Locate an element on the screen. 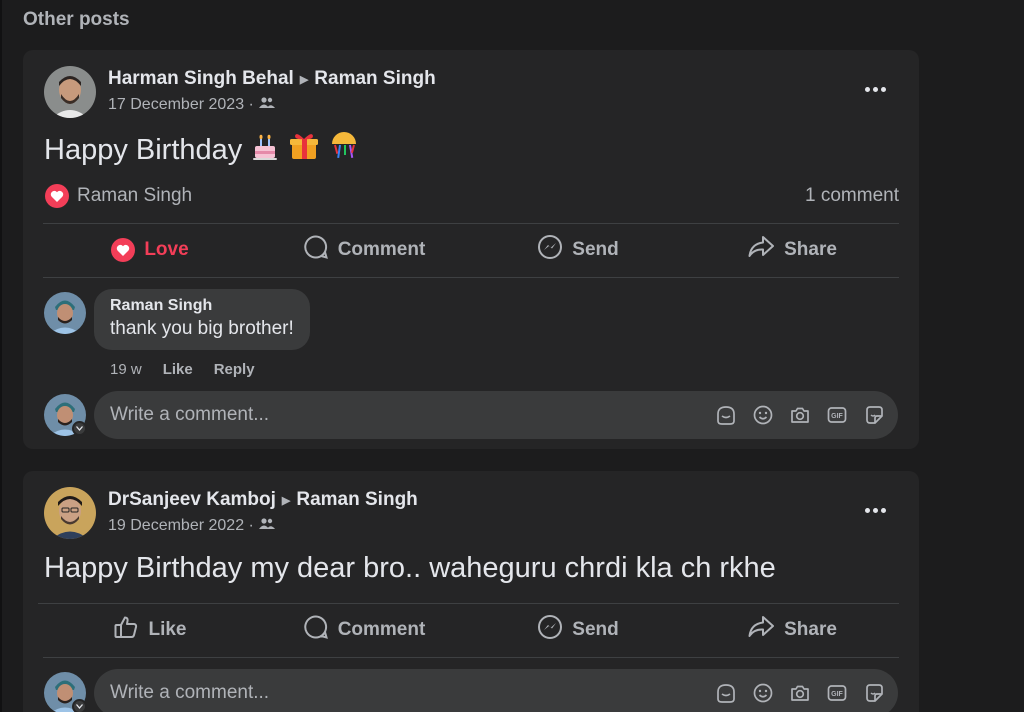 This screenshot has height=712, width=1024. birthday-cake-icon is located at coordinates (265, 150).